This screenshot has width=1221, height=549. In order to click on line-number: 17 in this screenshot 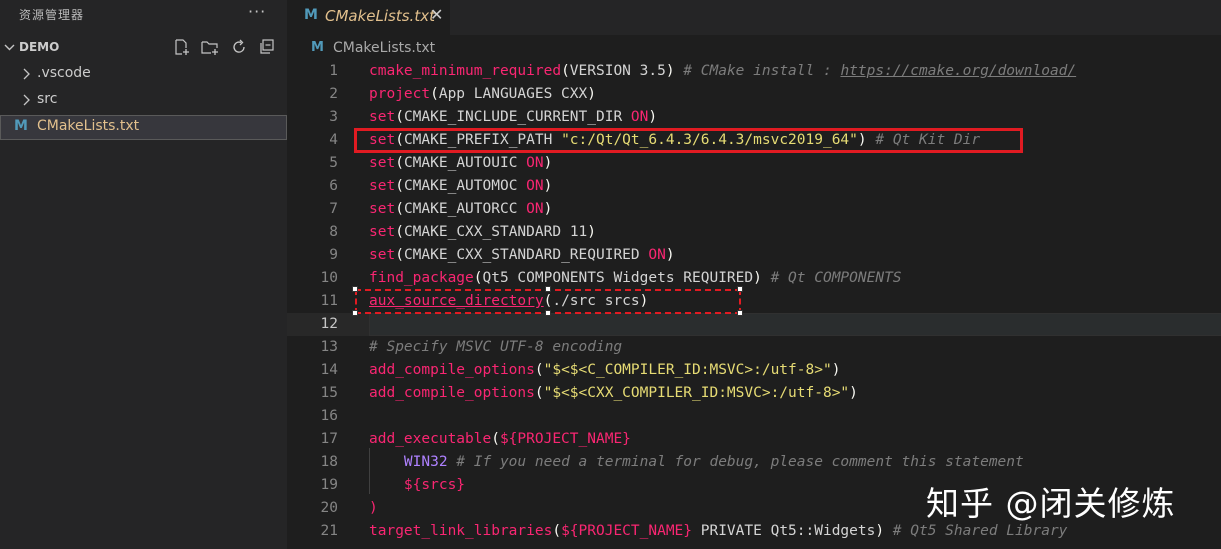, I will do `click(329, 439)`.